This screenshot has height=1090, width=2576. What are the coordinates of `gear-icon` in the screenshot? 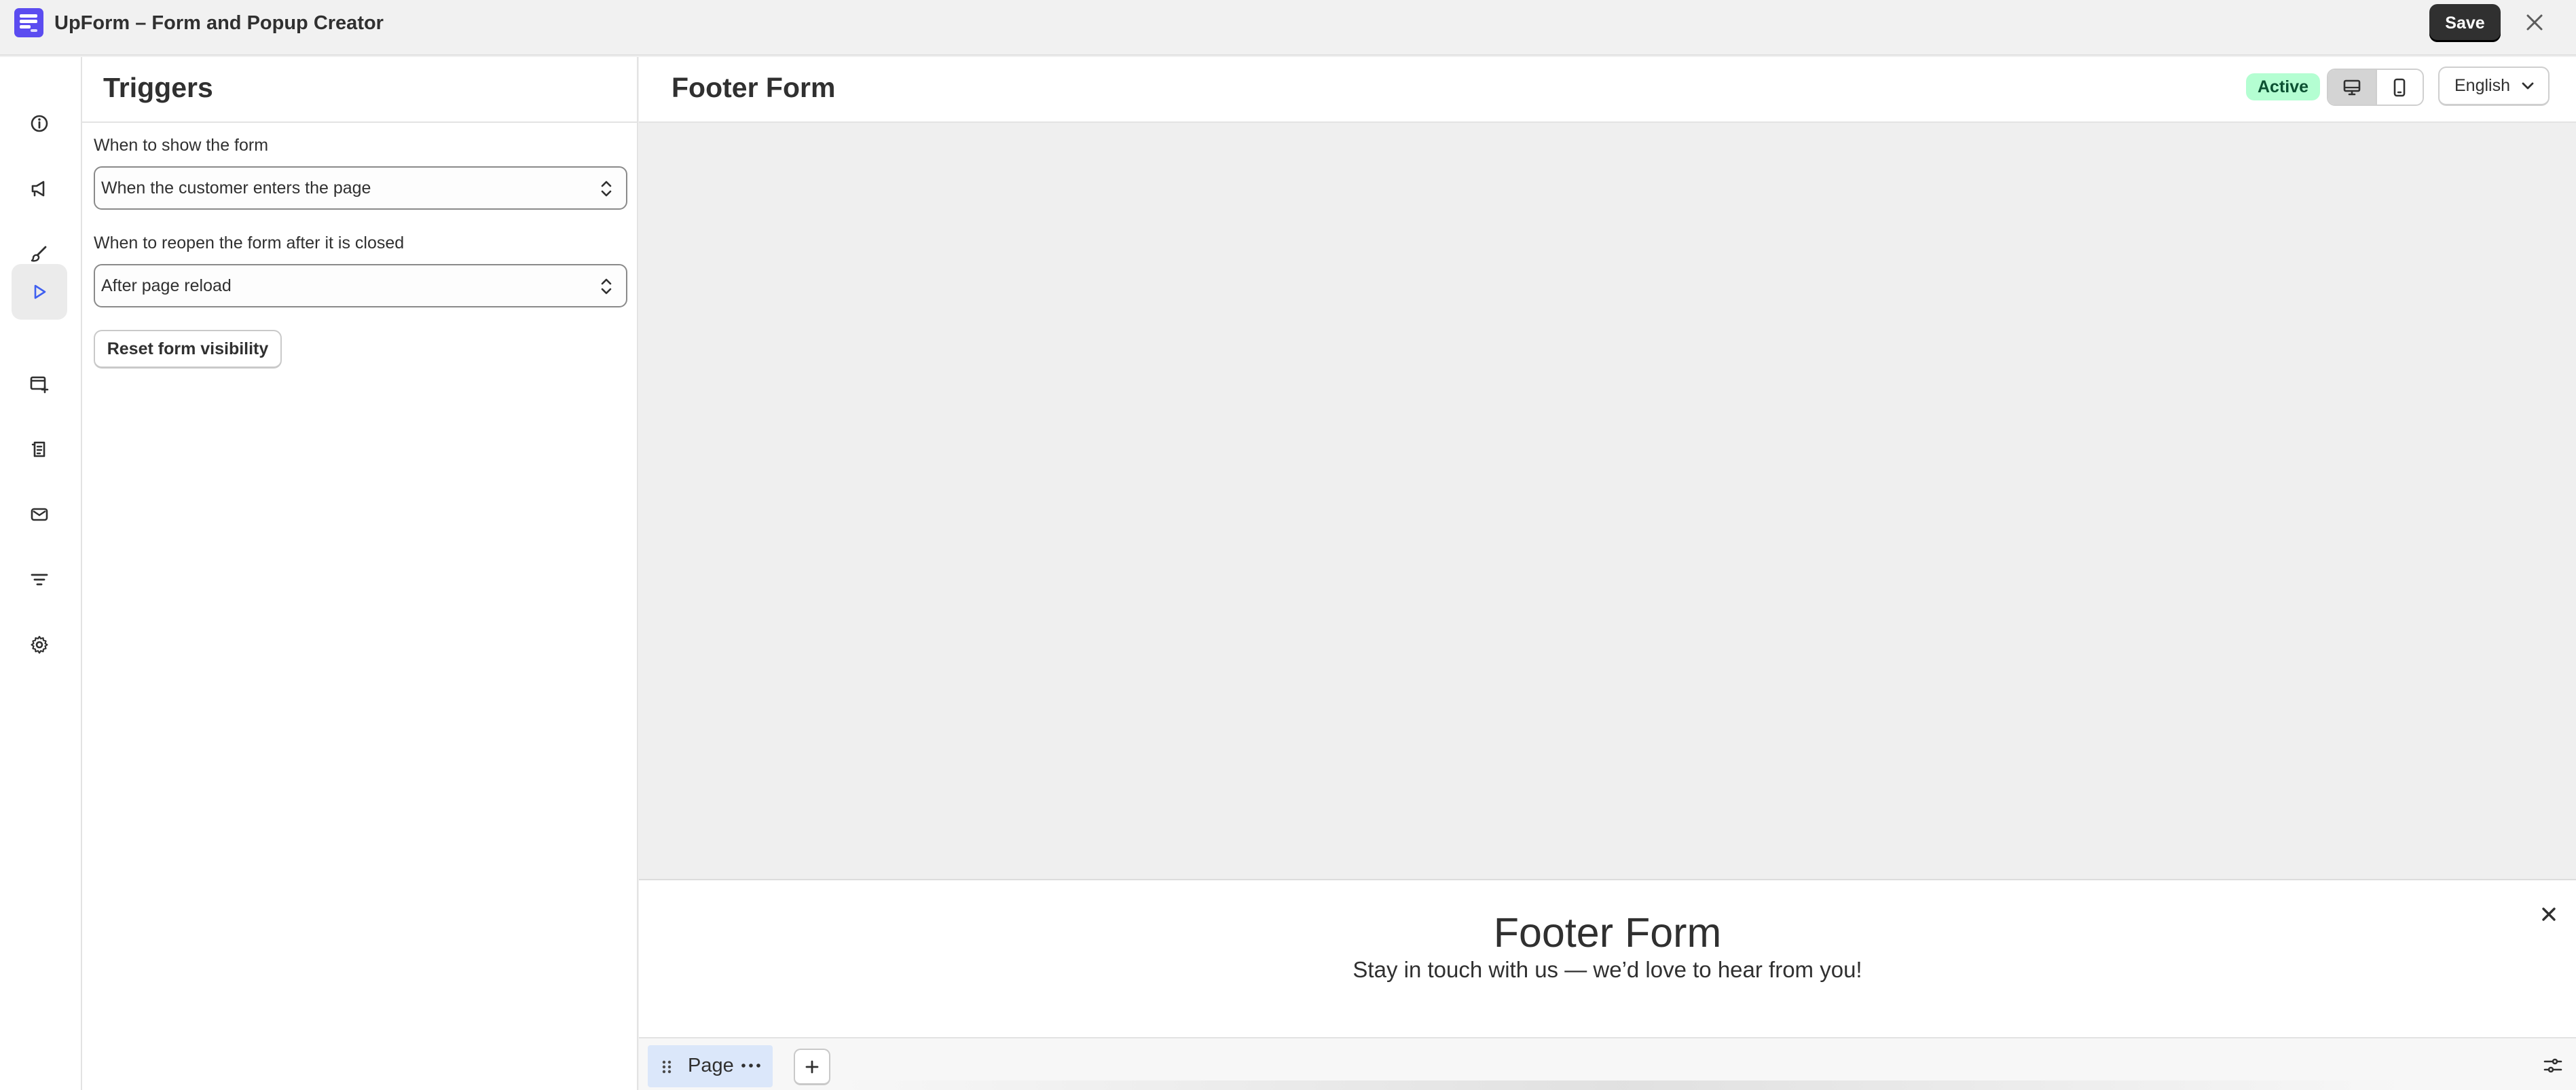 It's located at (39, 644).